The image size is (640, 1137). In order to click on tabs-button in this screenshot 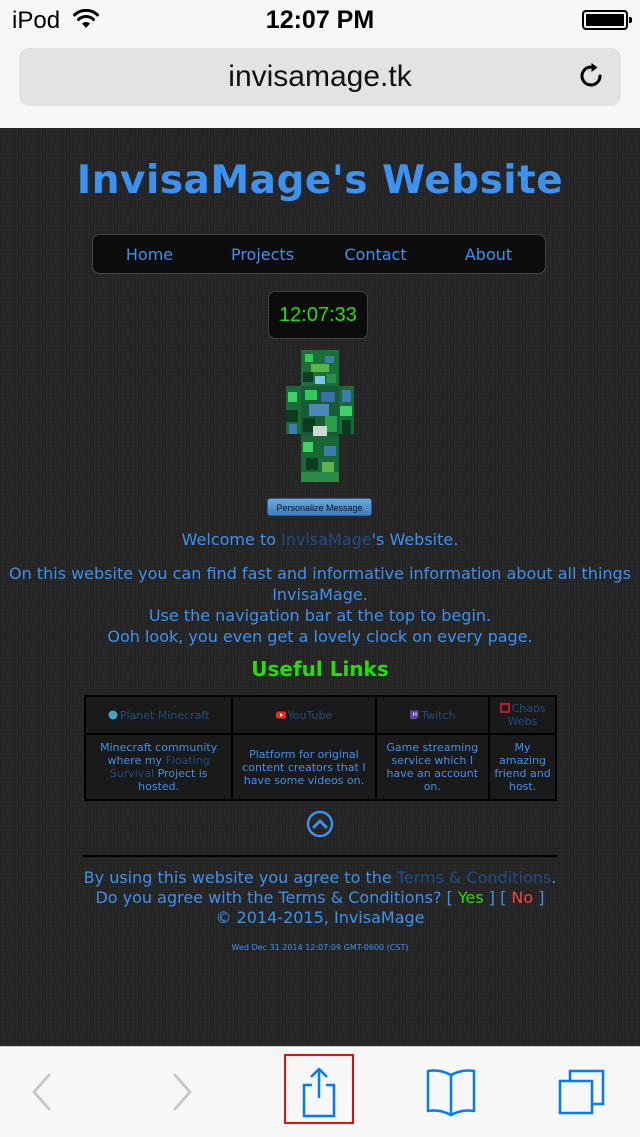, I will do `click(582, 1092)`.